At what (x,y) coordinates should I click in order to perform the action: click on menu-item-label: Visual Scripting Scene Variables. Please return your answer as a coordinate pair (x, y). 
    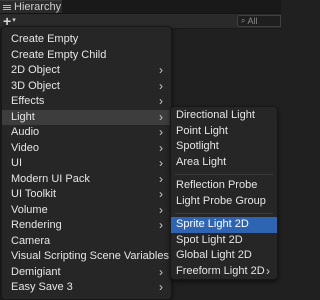
    Looking at the image, I should click on (90, 256).